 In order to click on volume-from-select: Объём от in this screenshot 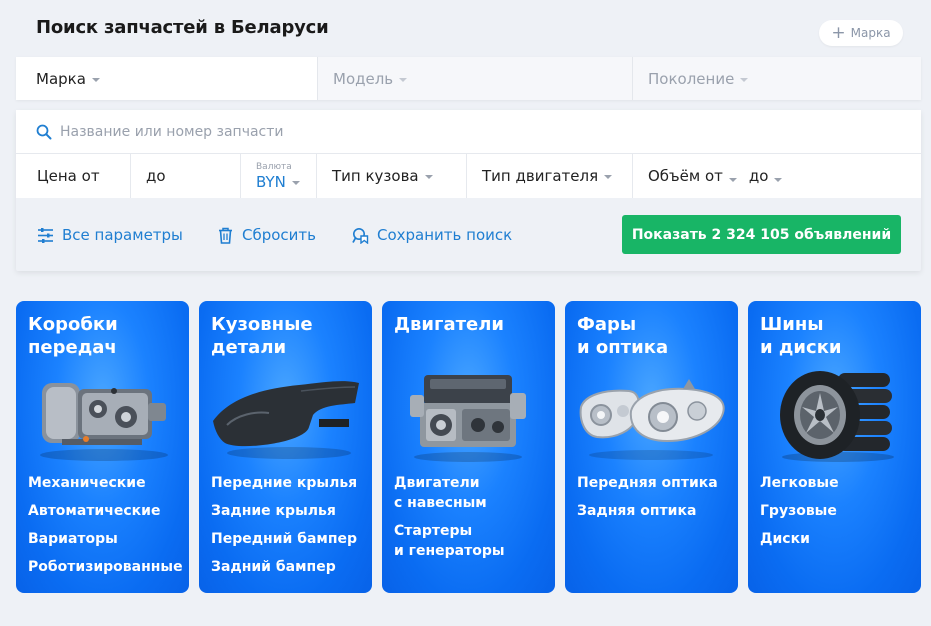, I will do `click(692, 176)`.